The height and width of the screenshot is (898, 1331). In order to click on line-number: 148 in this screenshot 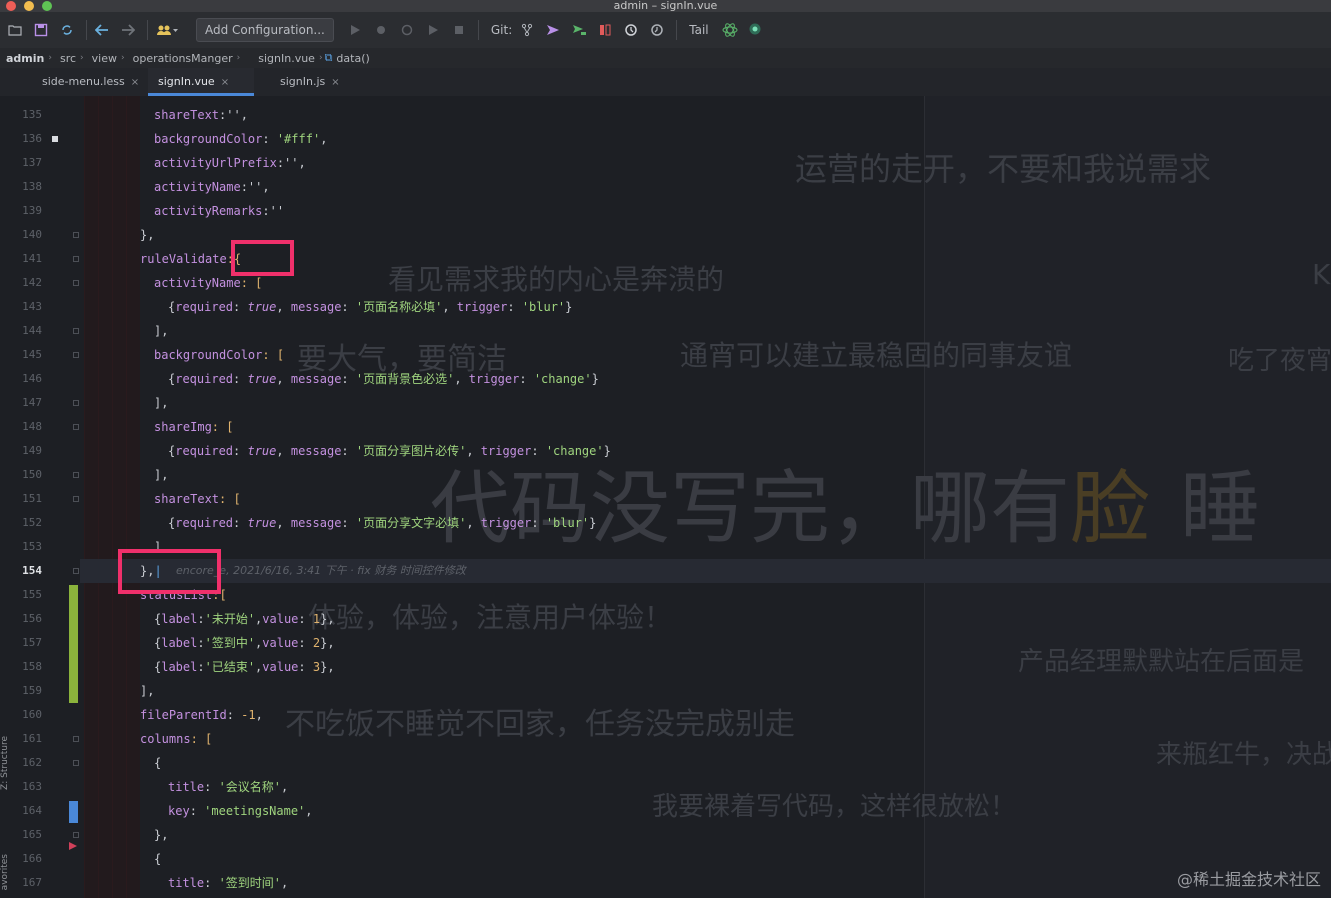, I will do `click(32, 426)`.